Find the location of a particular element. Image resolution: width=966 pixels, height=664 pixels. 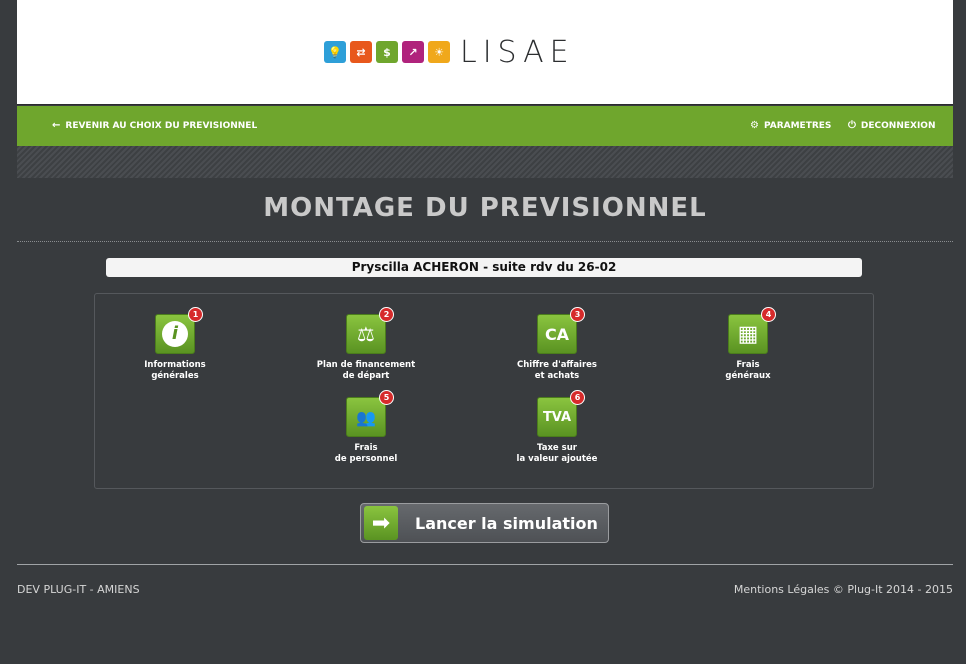

ca-icon: CA 3 is located at coordinates (561, 330).